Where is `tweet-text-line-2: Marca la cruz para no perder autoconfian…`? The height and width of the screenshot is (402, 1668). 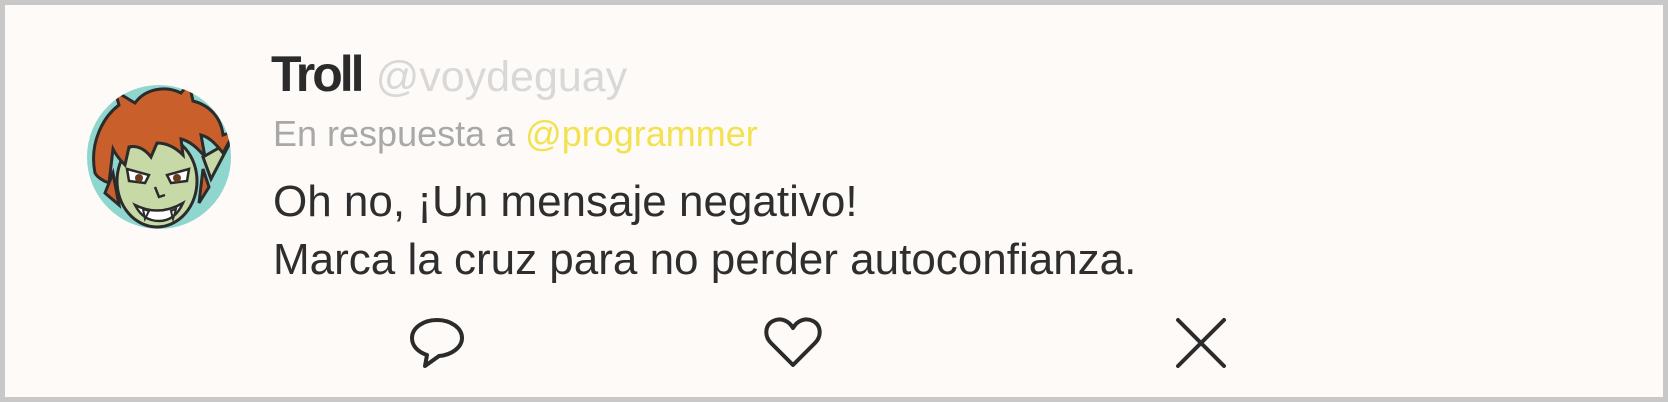
tweet-text-line-2: Marca la cruz para no perder autoconfian… is located at coordinates (705, 259).